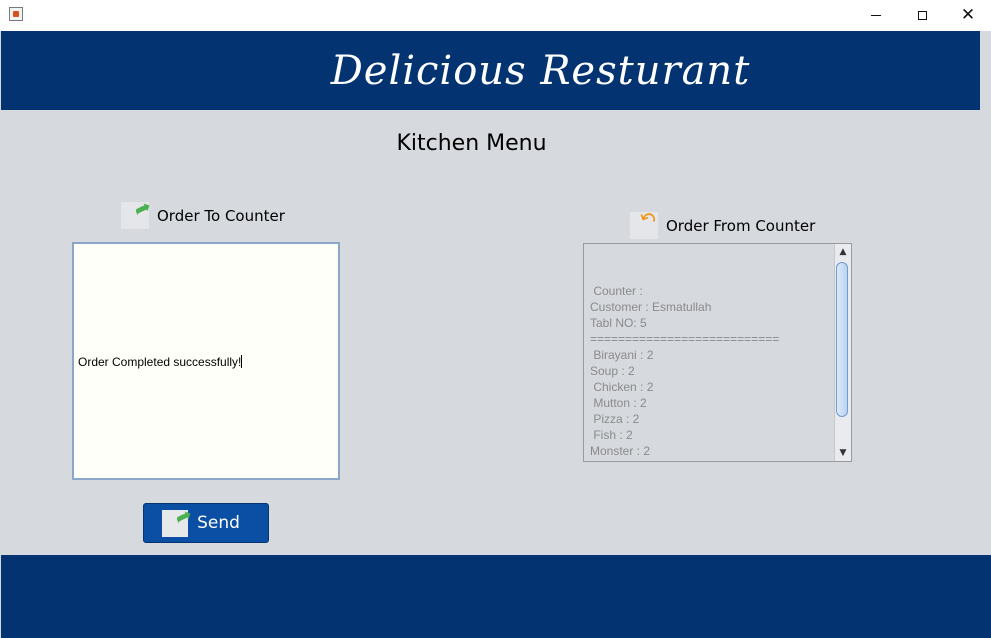 The width and height of the screenshot is (991, 638). What do you see at coordinates (710, 275) in the screenshot?
I see `order-line` at bounding box center [710, 275].